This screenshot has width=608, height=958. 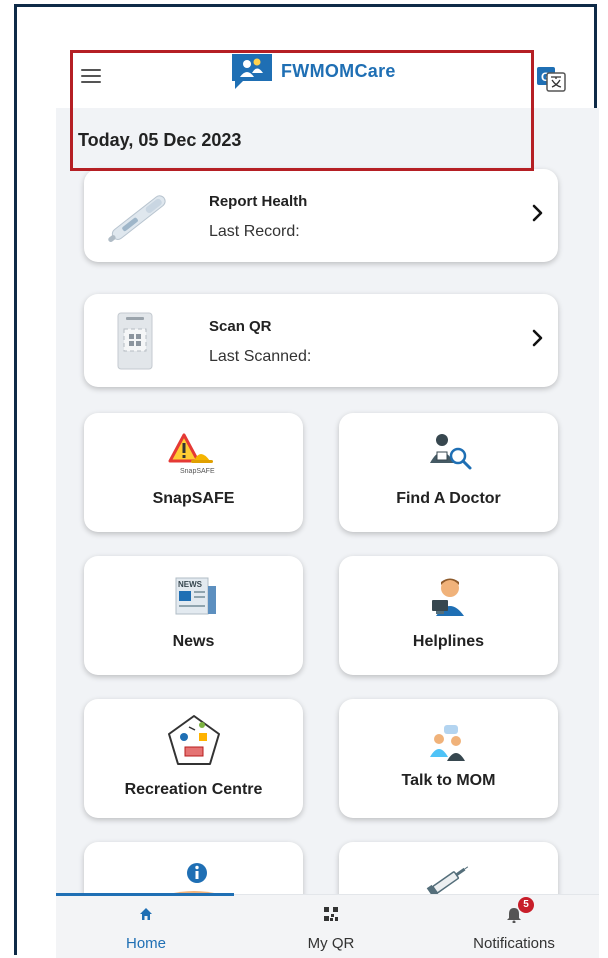 What do you see at coordinates (260, 356) in the screenshot?
I see `last-scanned-label: Last Scanned:` at bounding box center [260, 356].